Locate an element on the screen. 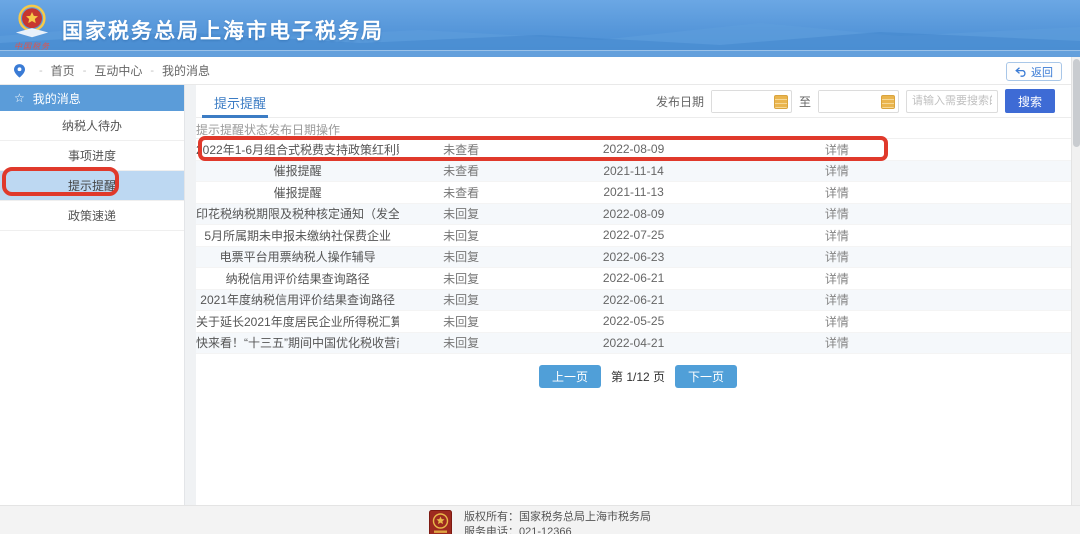 This screenshot has height=534, width=1080. row-date: 2022-04-21 is located at coordinates (633, 342).